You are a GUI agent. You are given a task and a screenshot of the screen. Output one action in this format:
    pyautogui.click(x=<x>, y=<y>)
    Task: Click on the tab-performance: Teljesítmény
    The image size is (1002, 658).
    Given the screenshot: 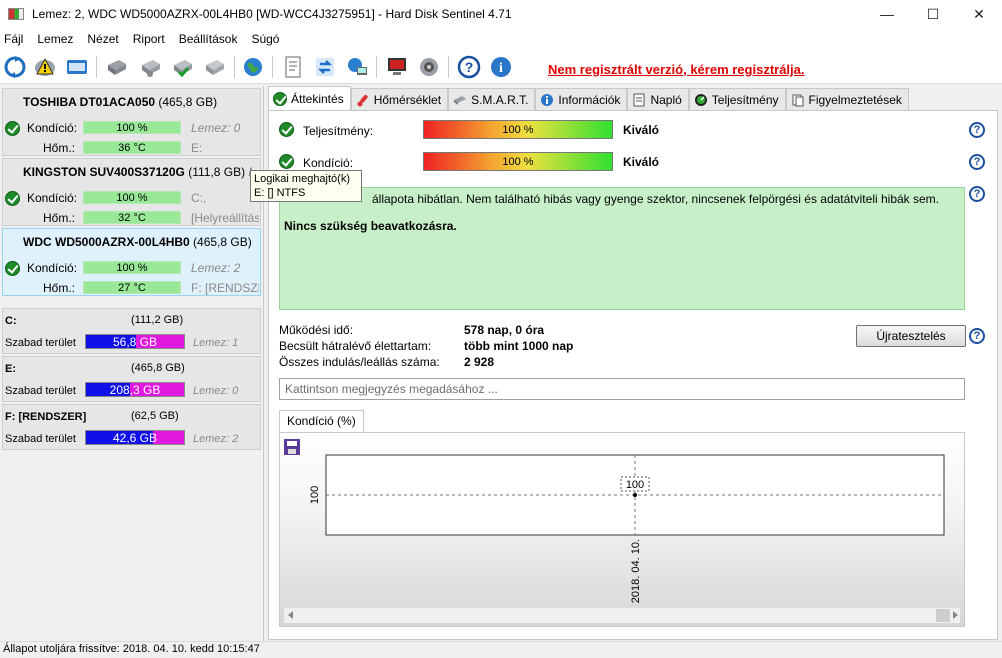 What is the action you would take?
    pyautogui.click(x=737, y=99)
    